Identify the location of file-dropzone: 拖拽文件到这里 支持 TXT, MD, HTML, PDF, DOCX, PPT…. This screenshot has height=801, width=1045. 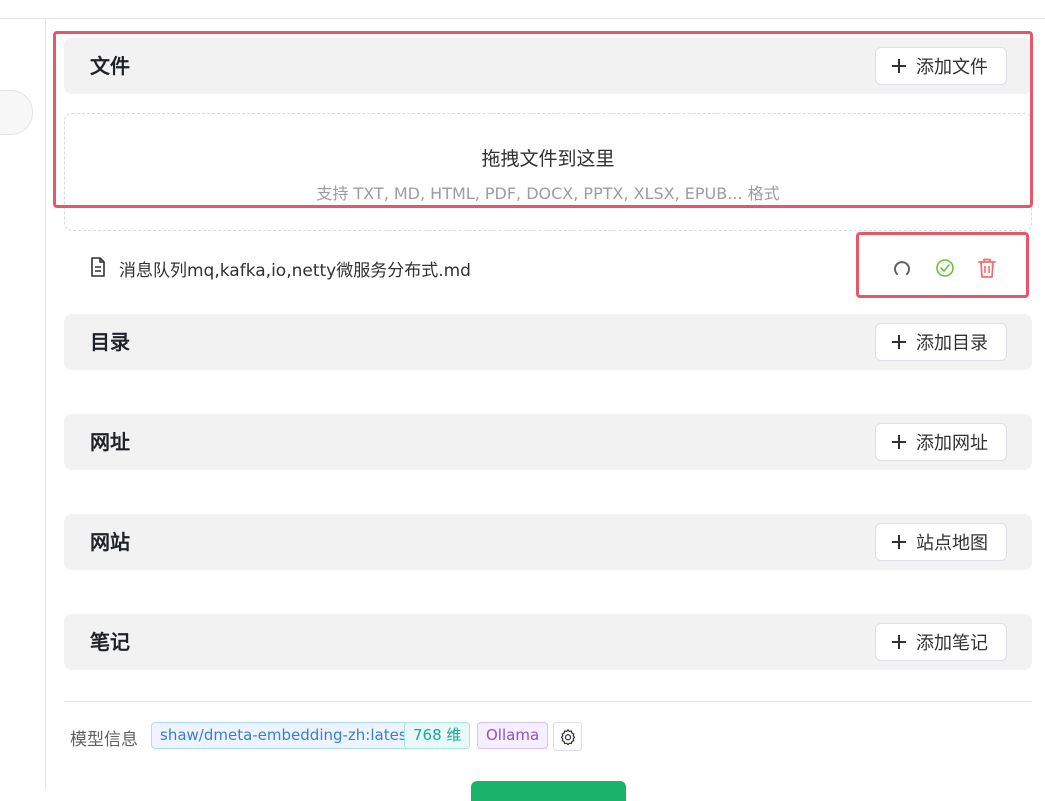
(548, 172).